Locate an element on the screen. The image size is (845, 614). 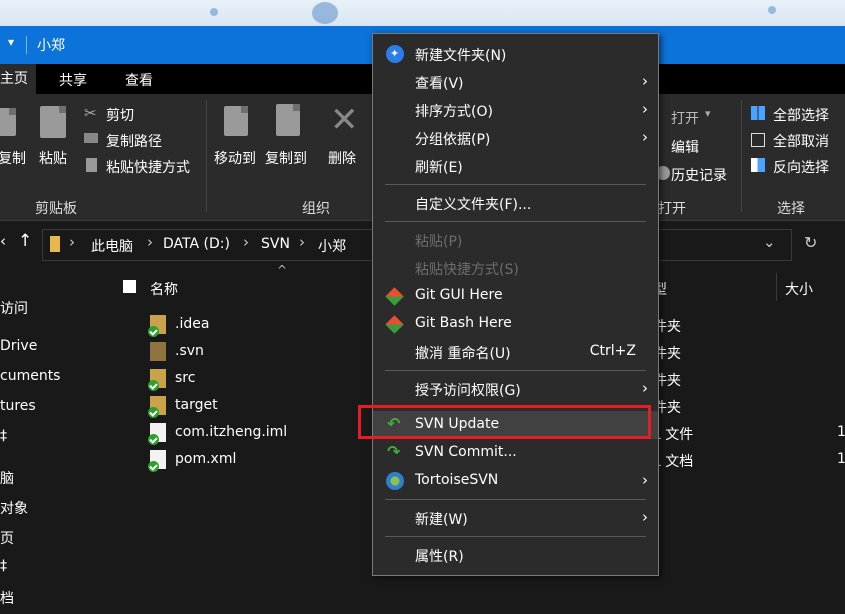
menu-item-paste: 粘贴(P) is located at coordinates (515, 240).